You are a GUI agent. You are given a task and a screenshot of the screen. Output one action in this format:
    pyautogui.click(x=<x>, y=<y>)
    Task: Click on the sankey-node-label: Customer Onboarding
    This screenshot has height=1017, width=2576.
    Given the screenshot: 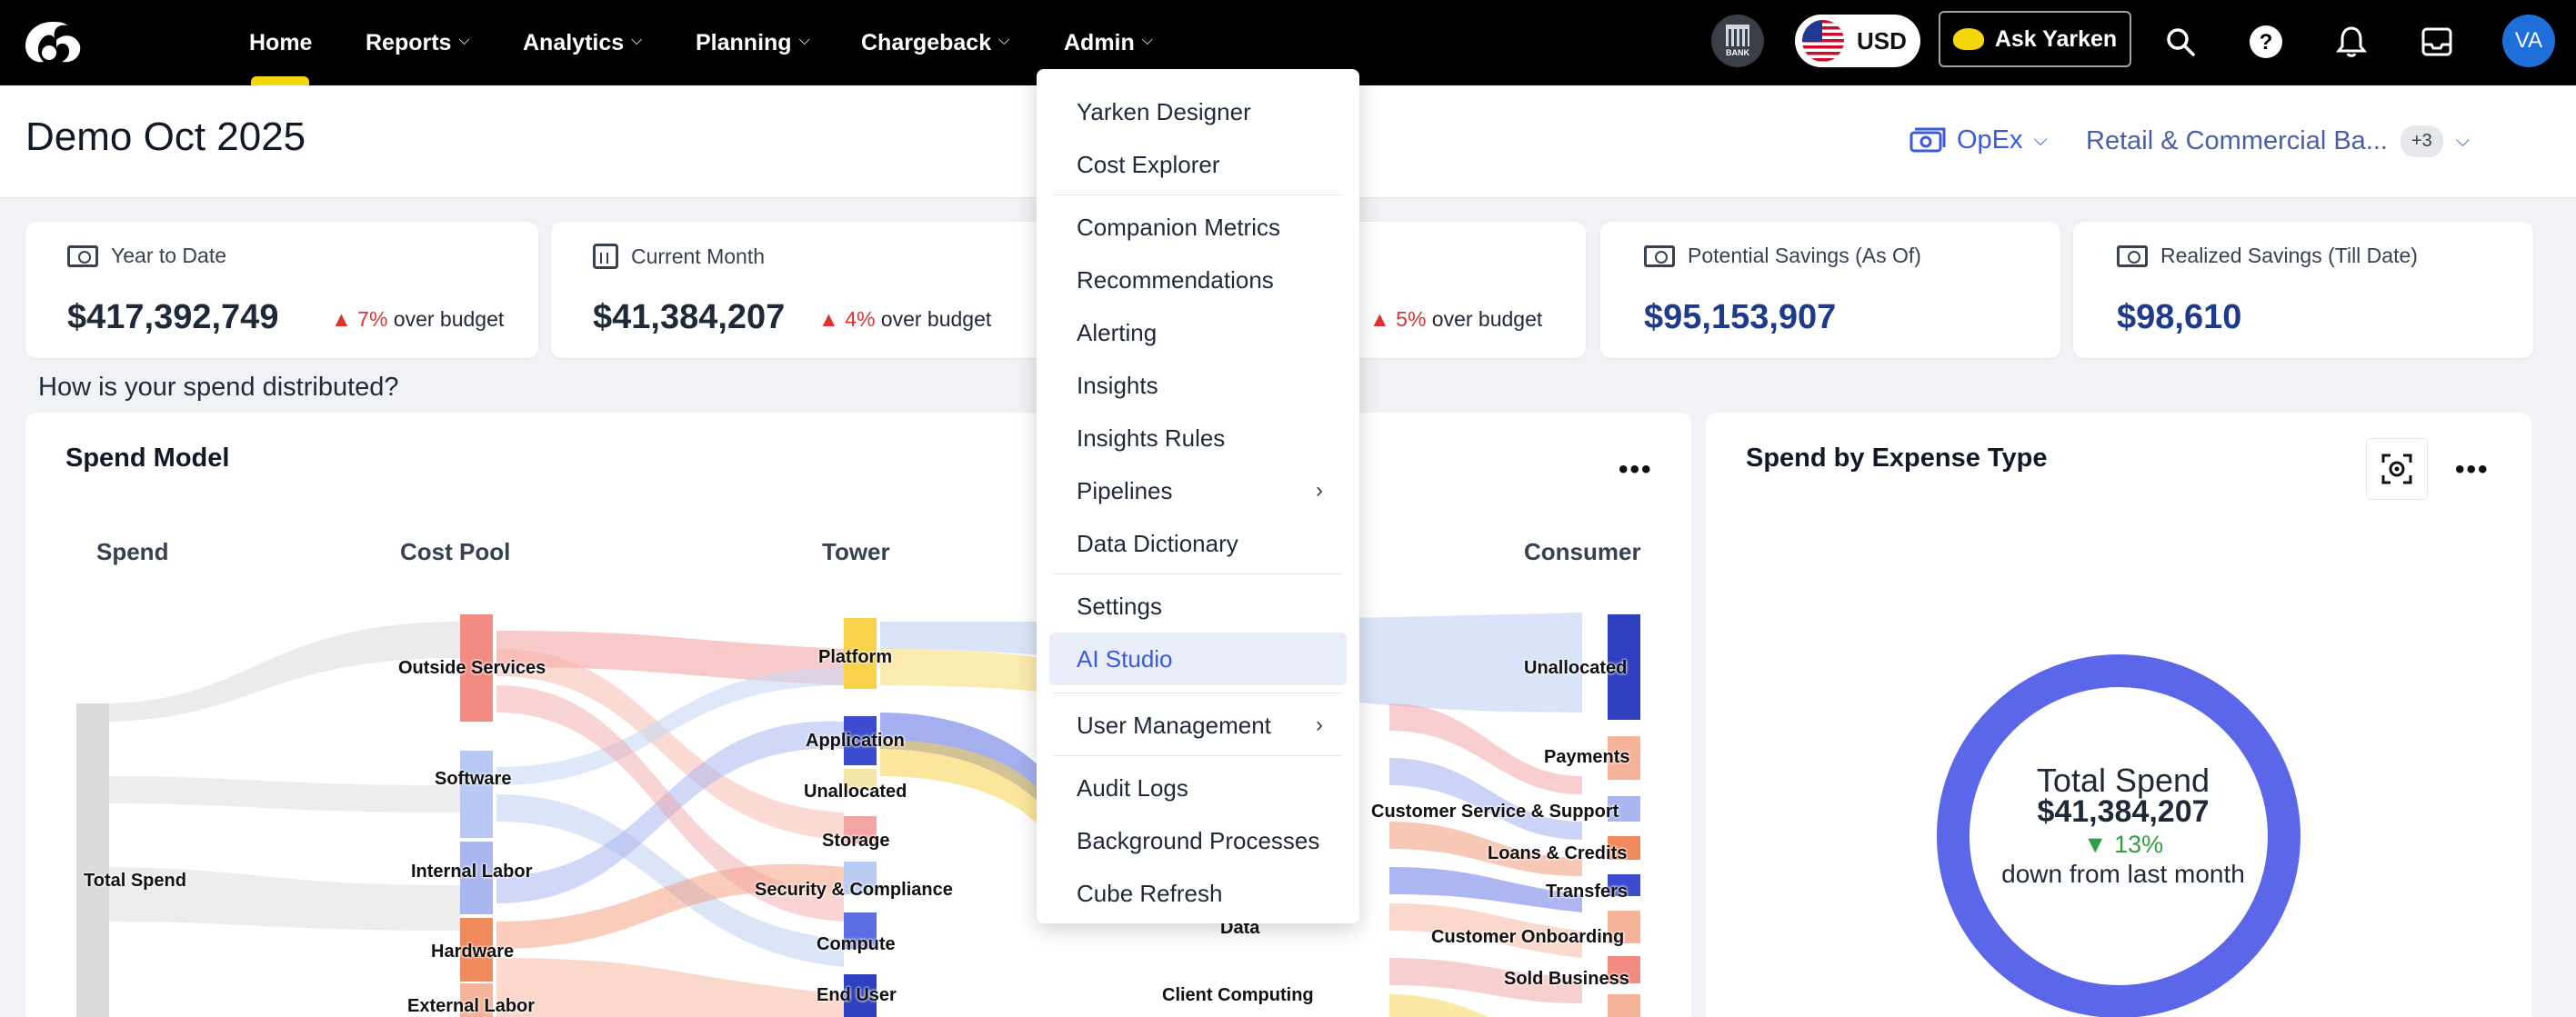 What is the action you would take?
    pyautogui.click(x=1527, y=938)
    